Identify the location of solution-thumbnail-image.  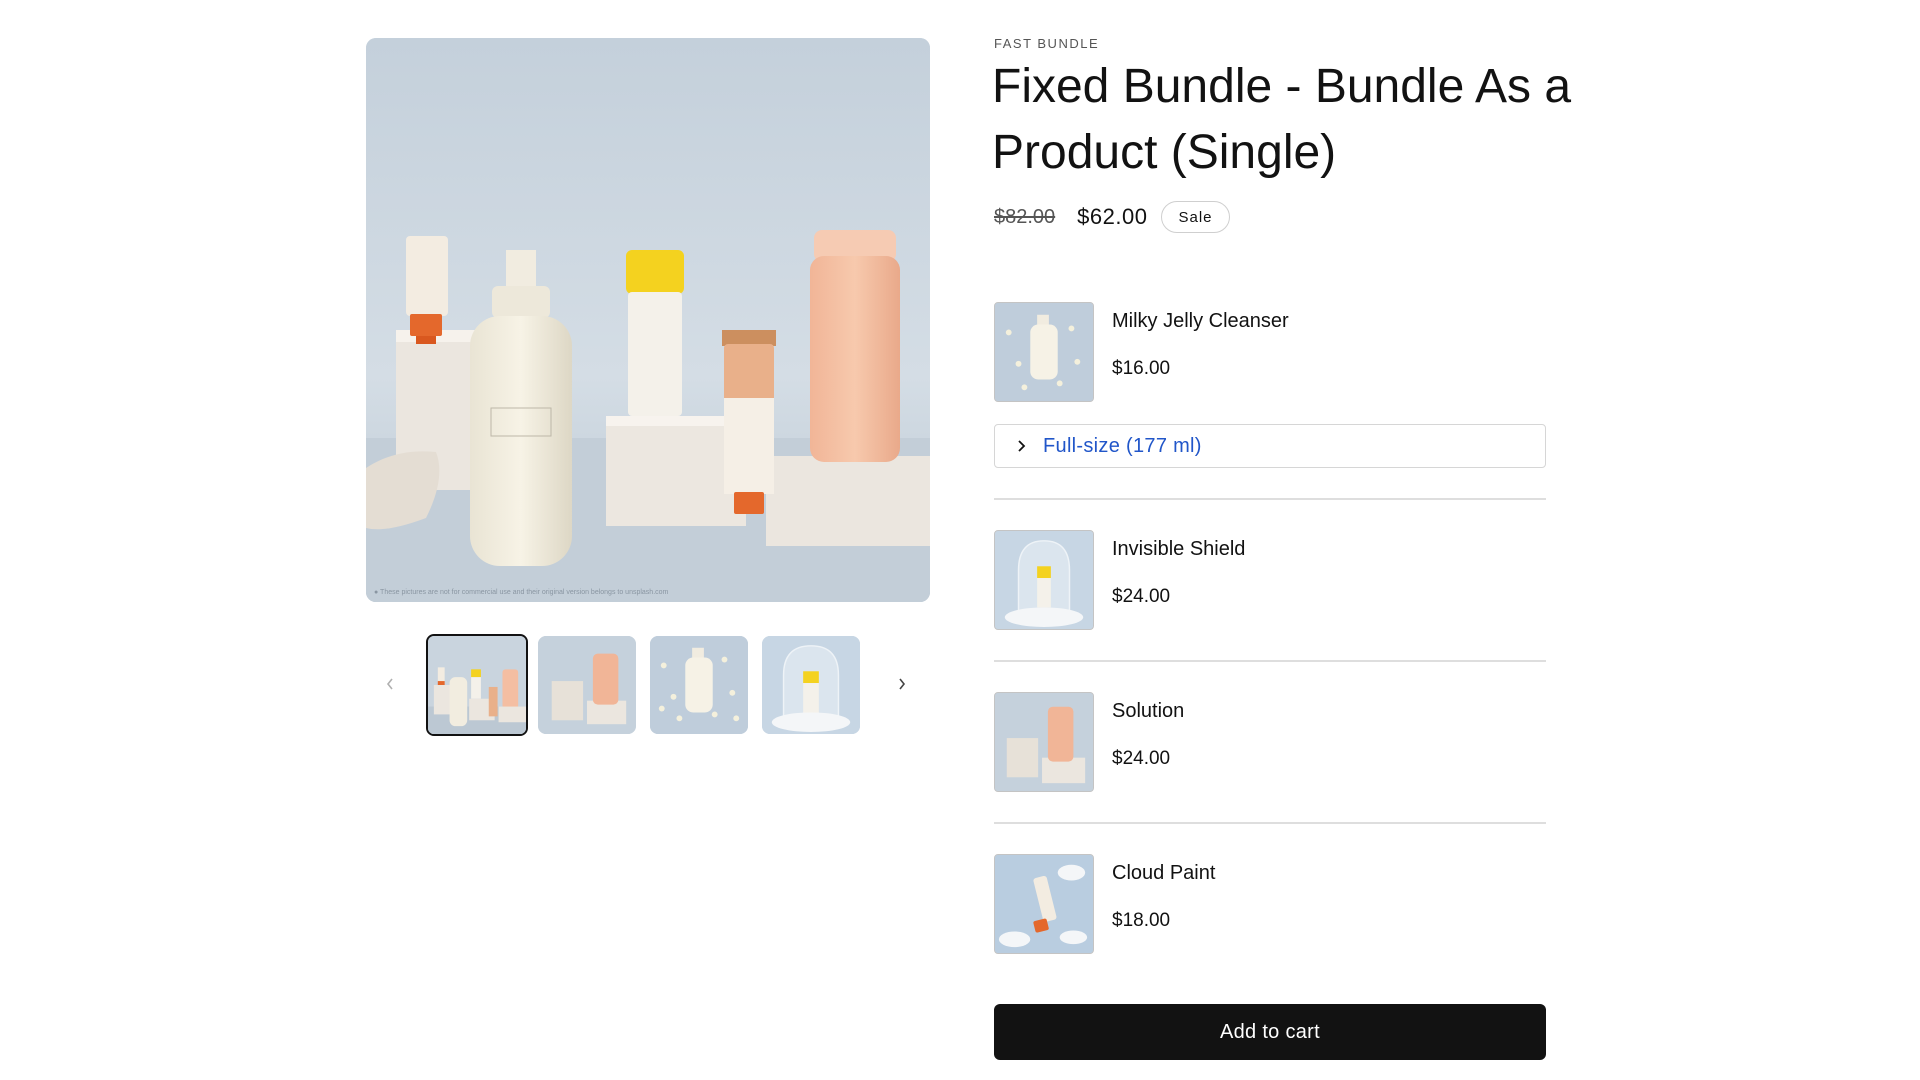
(587, 685).